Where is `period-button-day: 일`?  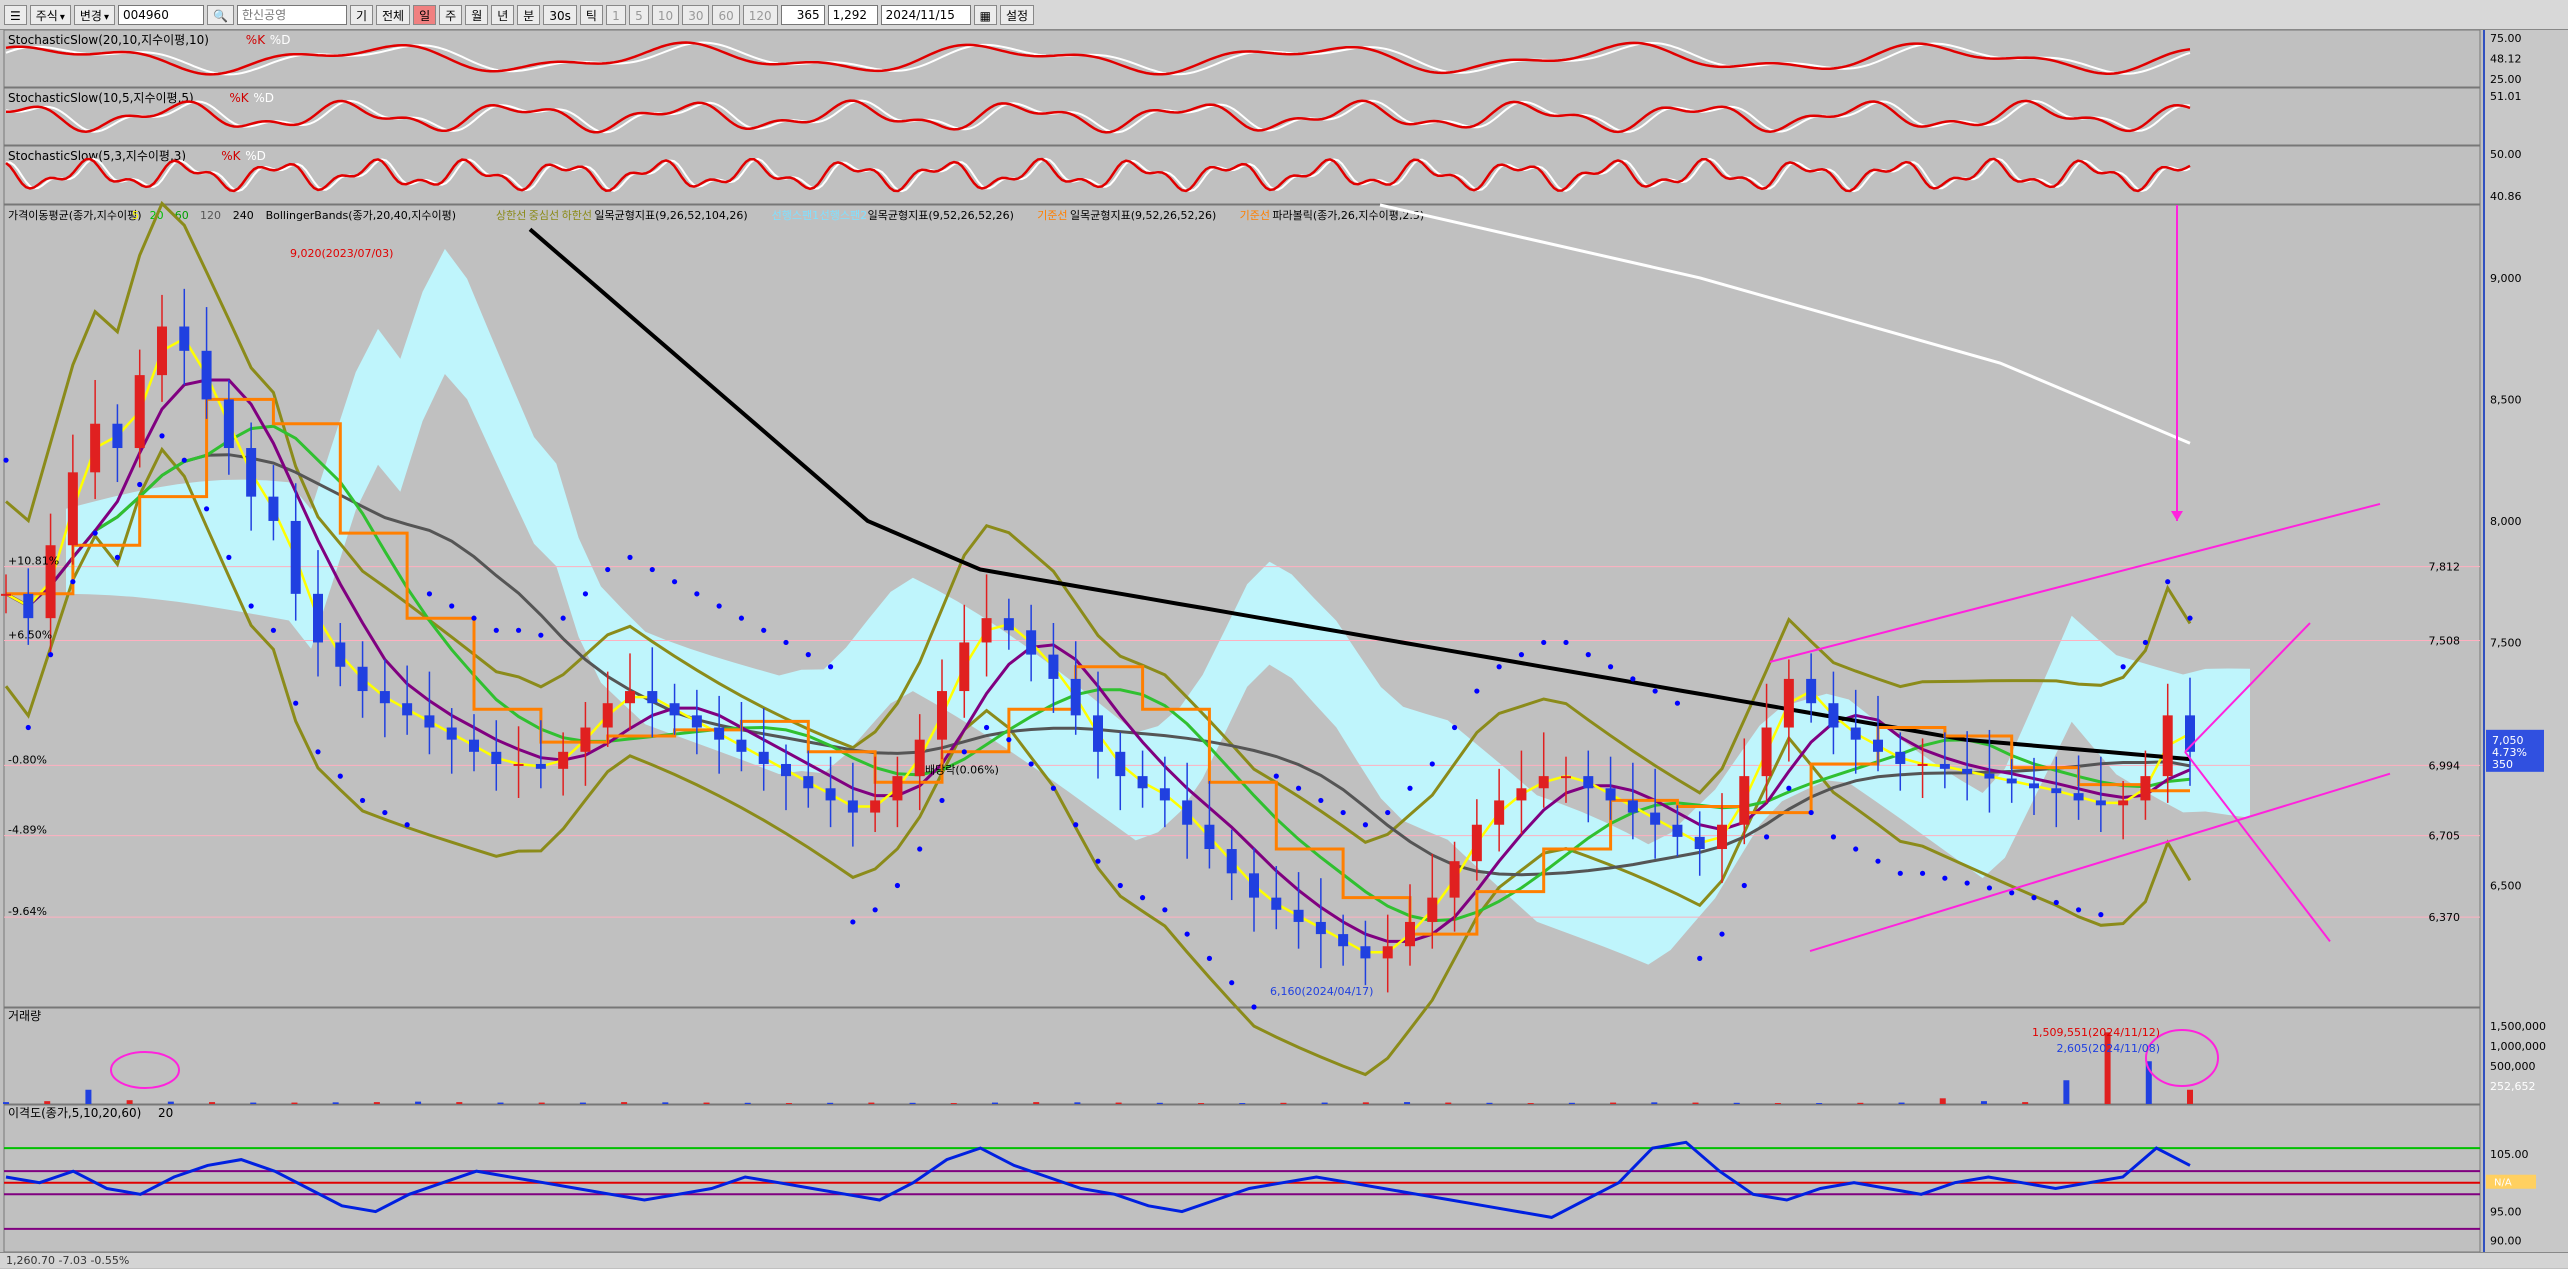 period-button-day: 일 is located at coordinates (425, 14).